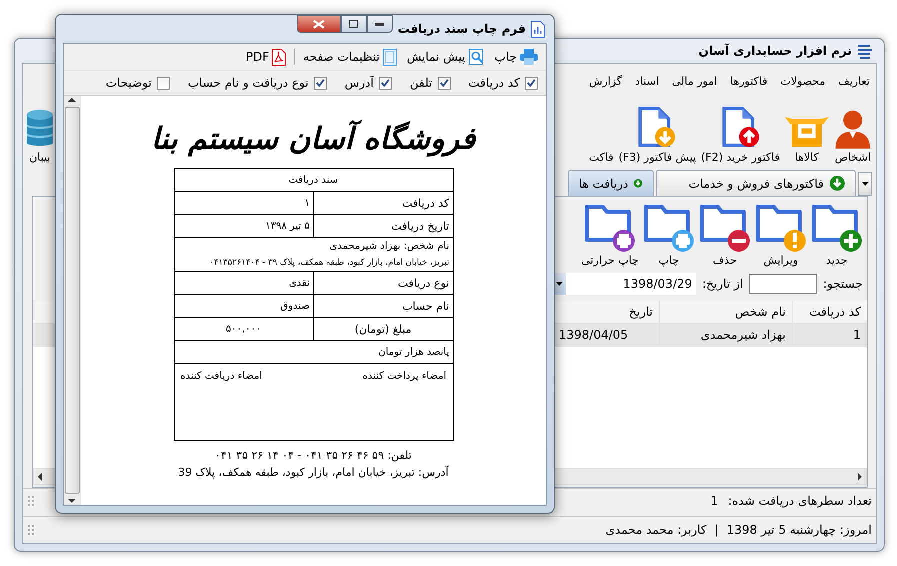 Image resolution: width=897 pixels, height=566 pixels. Describe the element at coordinates (313, 138) in the screenshot. I see `store-name: فروشگاه آسان سیستم بنا` at that location.